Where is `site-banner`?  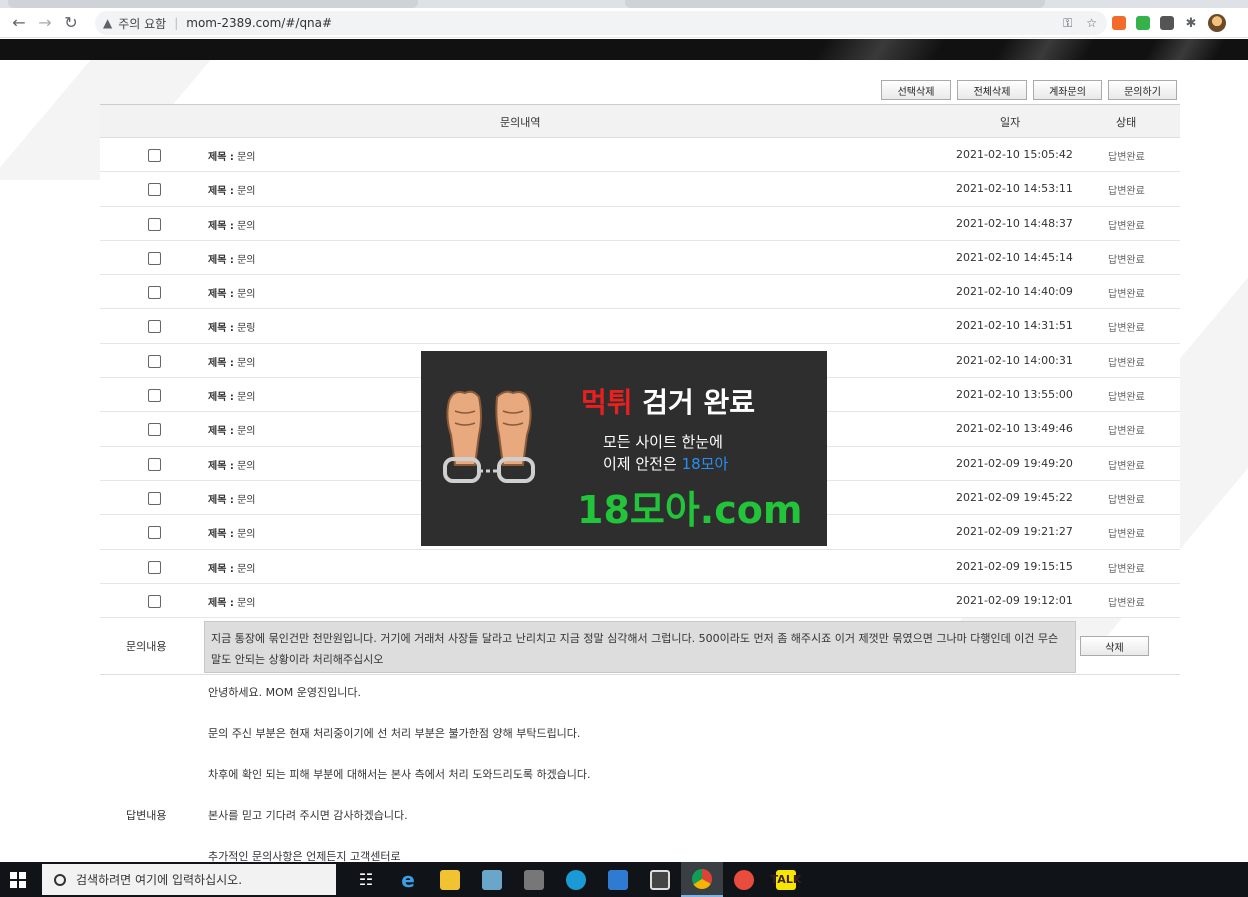
site-banner is located at coordinates (624, 49).